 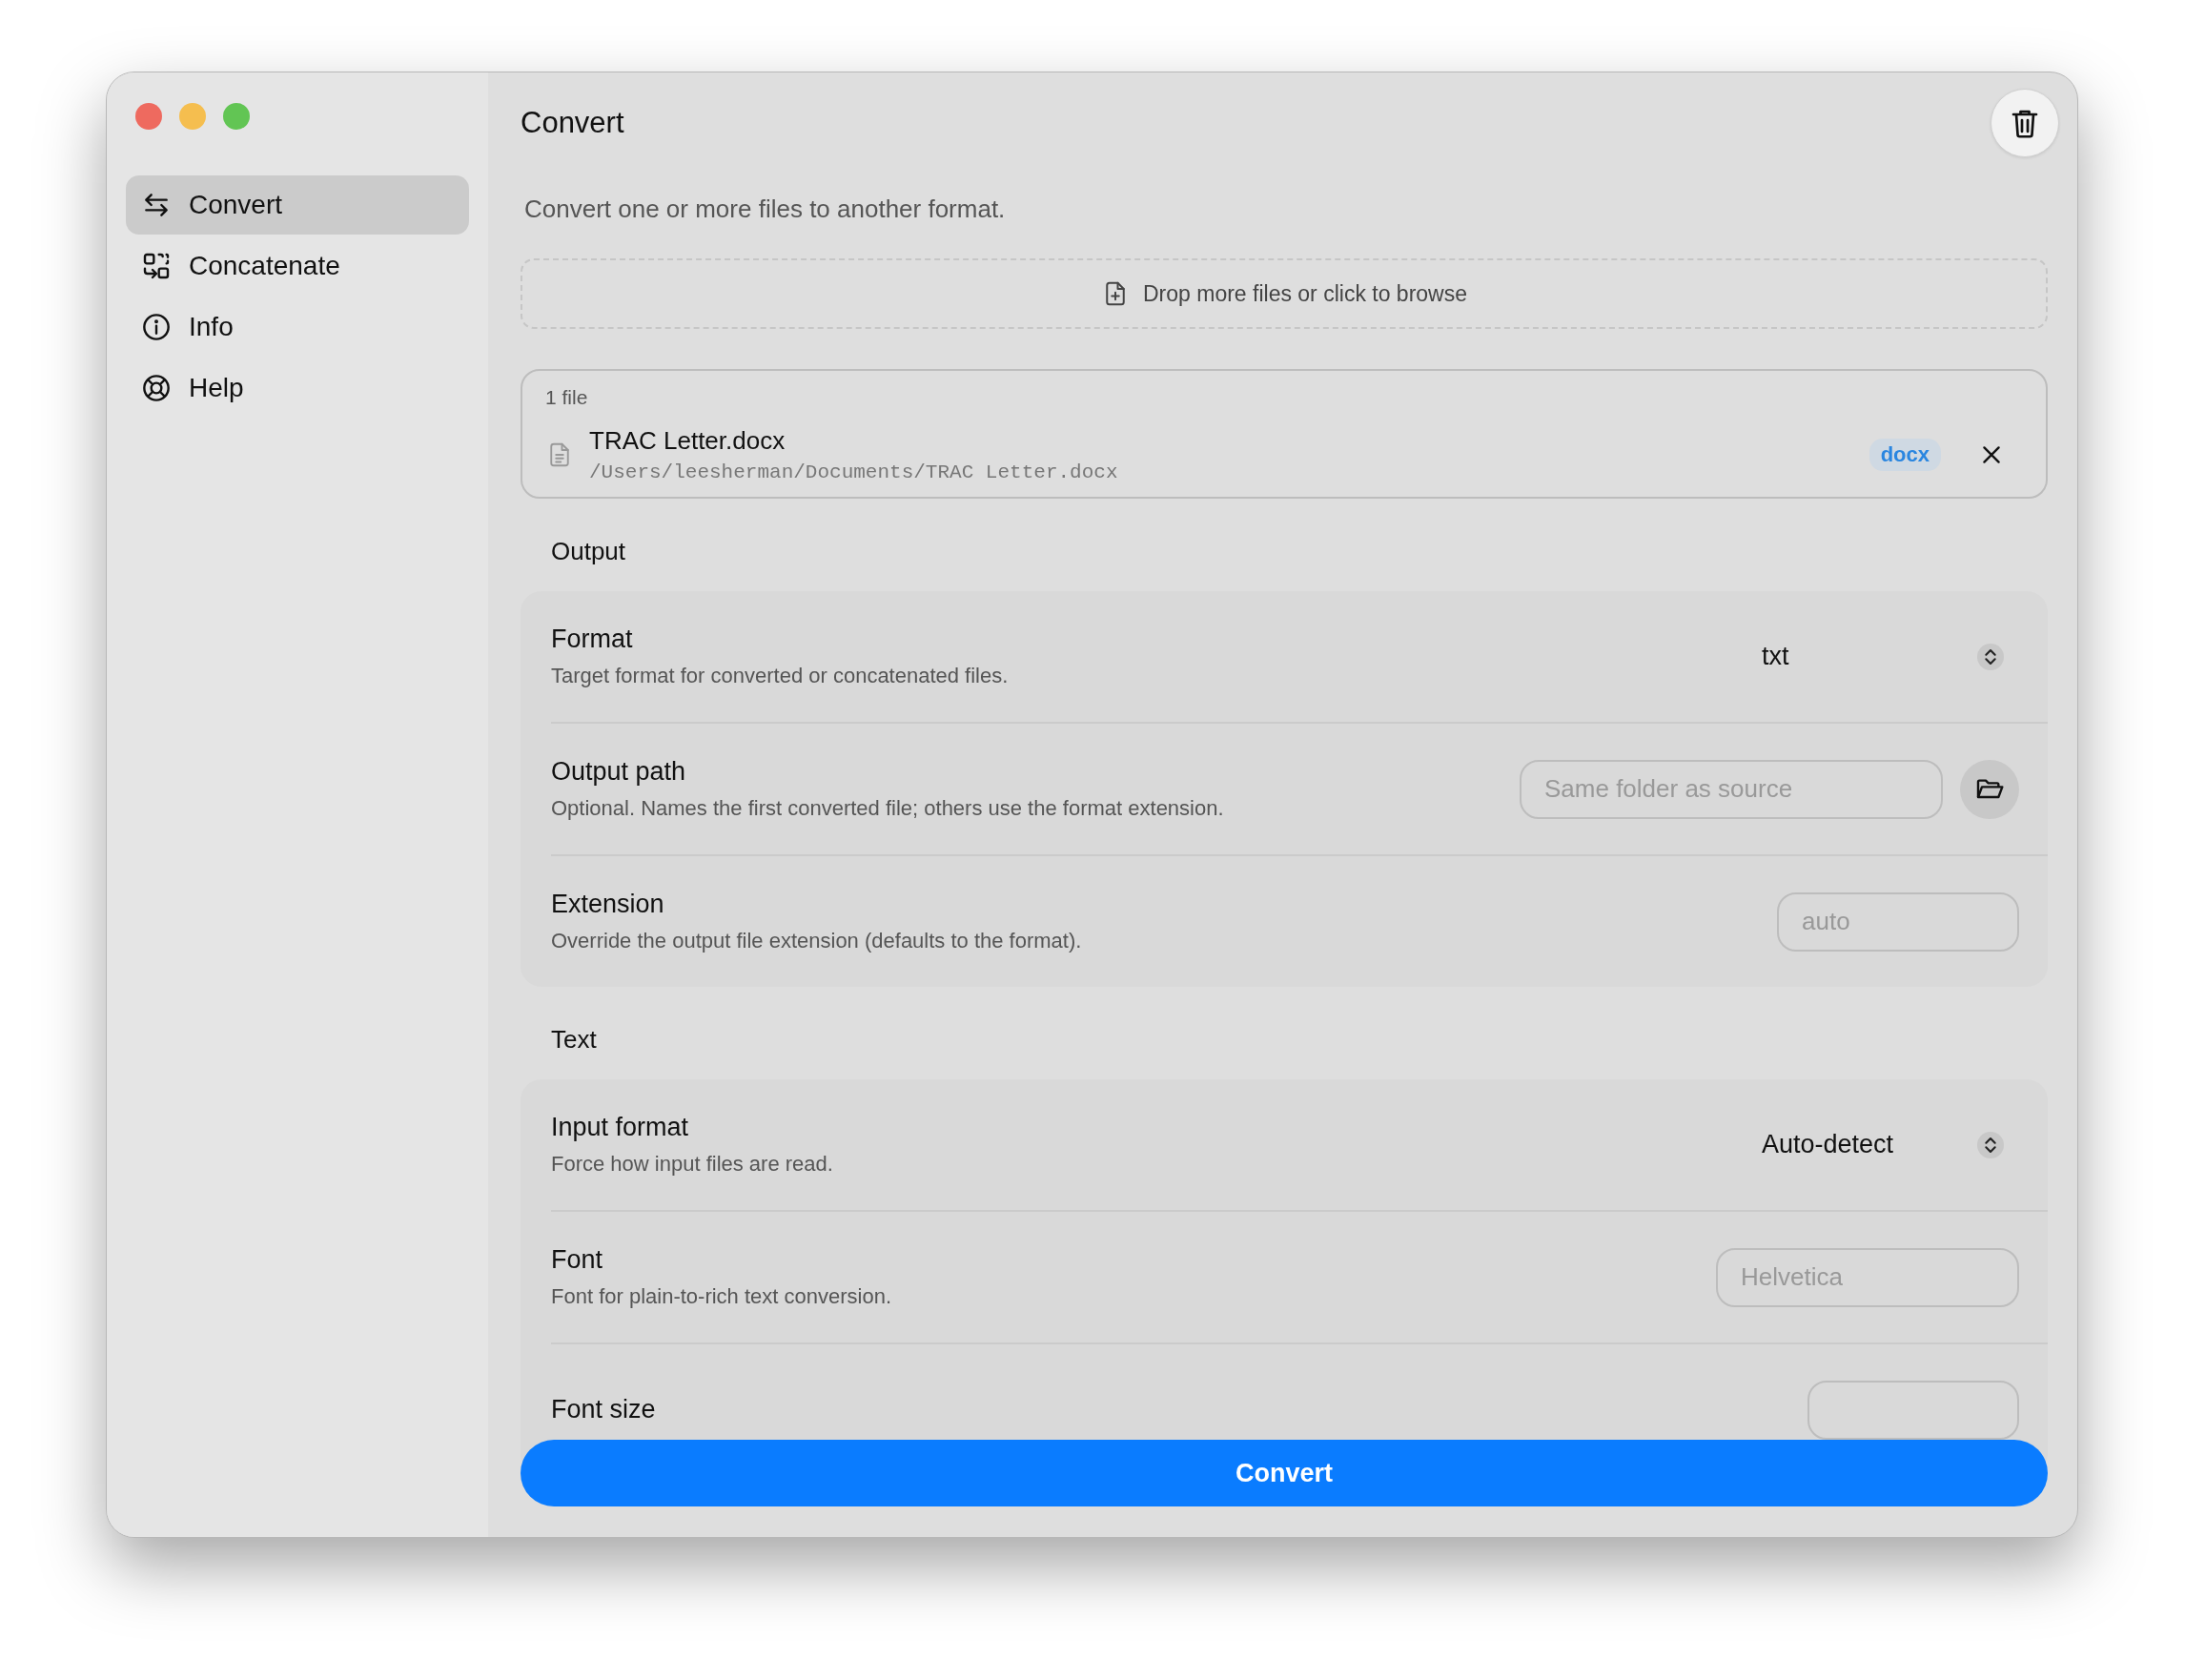 I want to click on section-heading: Output, so click(x=589, y=551).